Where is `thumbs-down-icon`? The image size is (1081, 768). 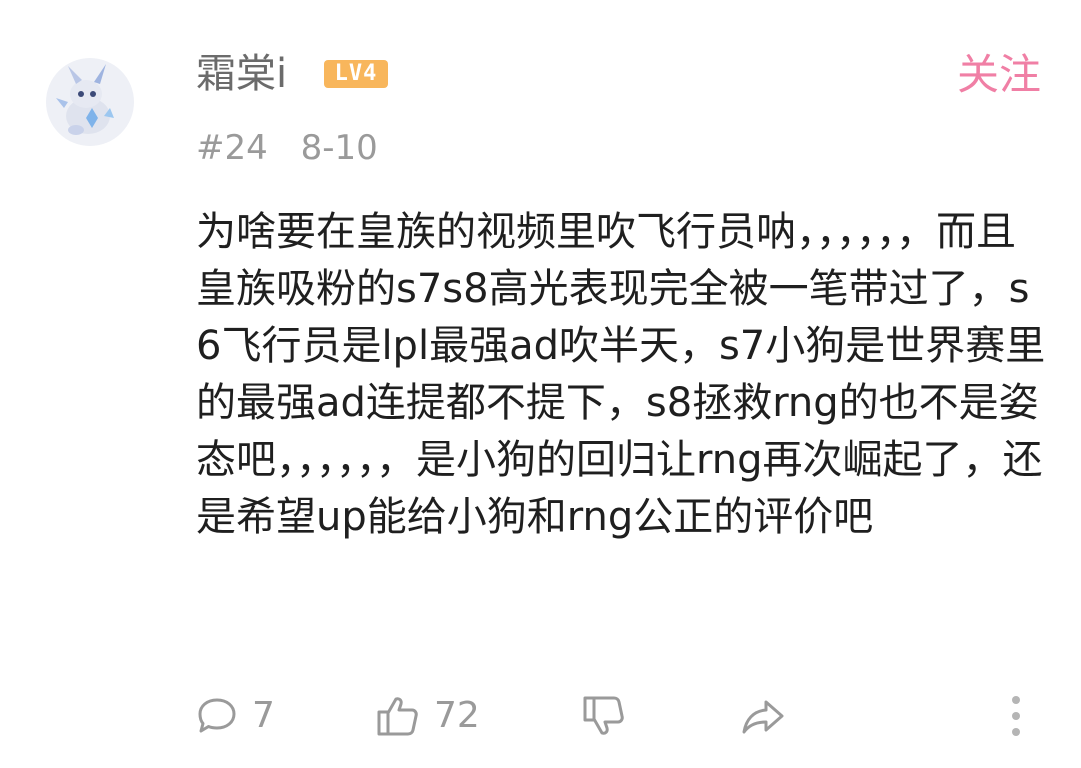
thumbs-down-icon is located at coordinates (604, 716).